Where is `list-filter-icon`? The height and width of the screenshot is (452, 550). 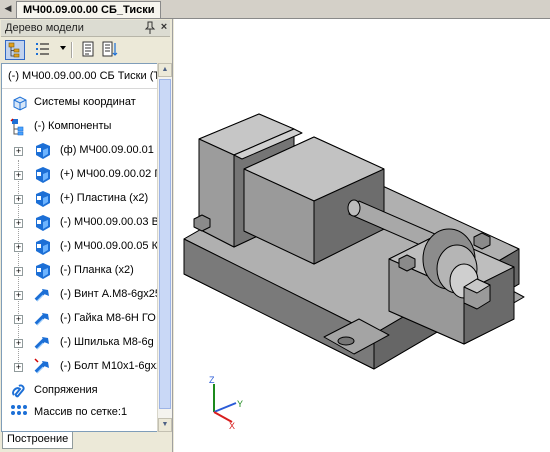
list-filter-icon is located at coordinates (42, 49).